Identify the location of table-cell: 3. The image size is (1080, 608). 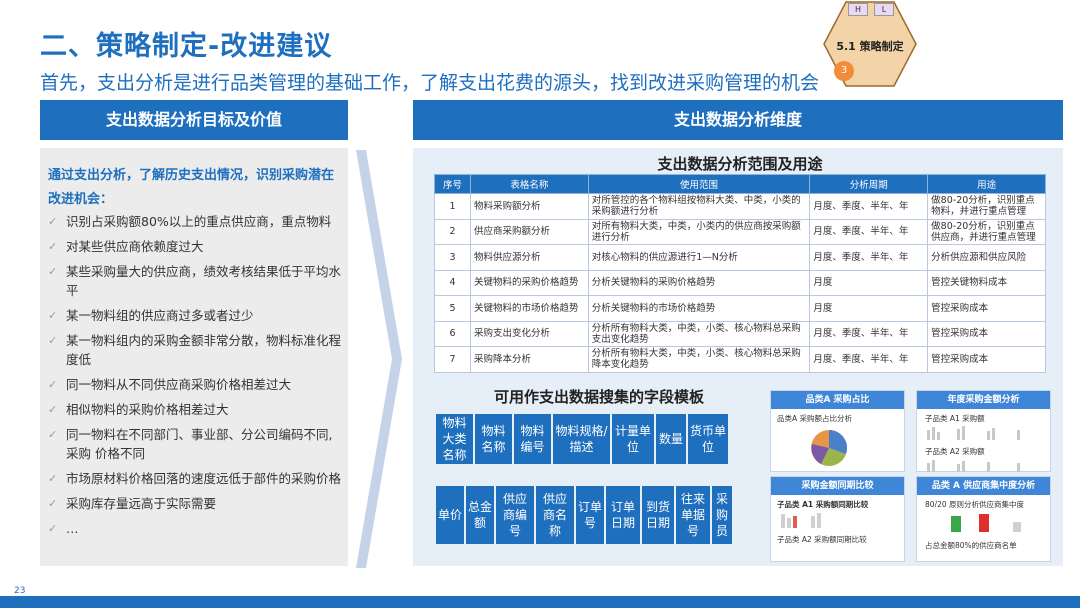
(452, 257).